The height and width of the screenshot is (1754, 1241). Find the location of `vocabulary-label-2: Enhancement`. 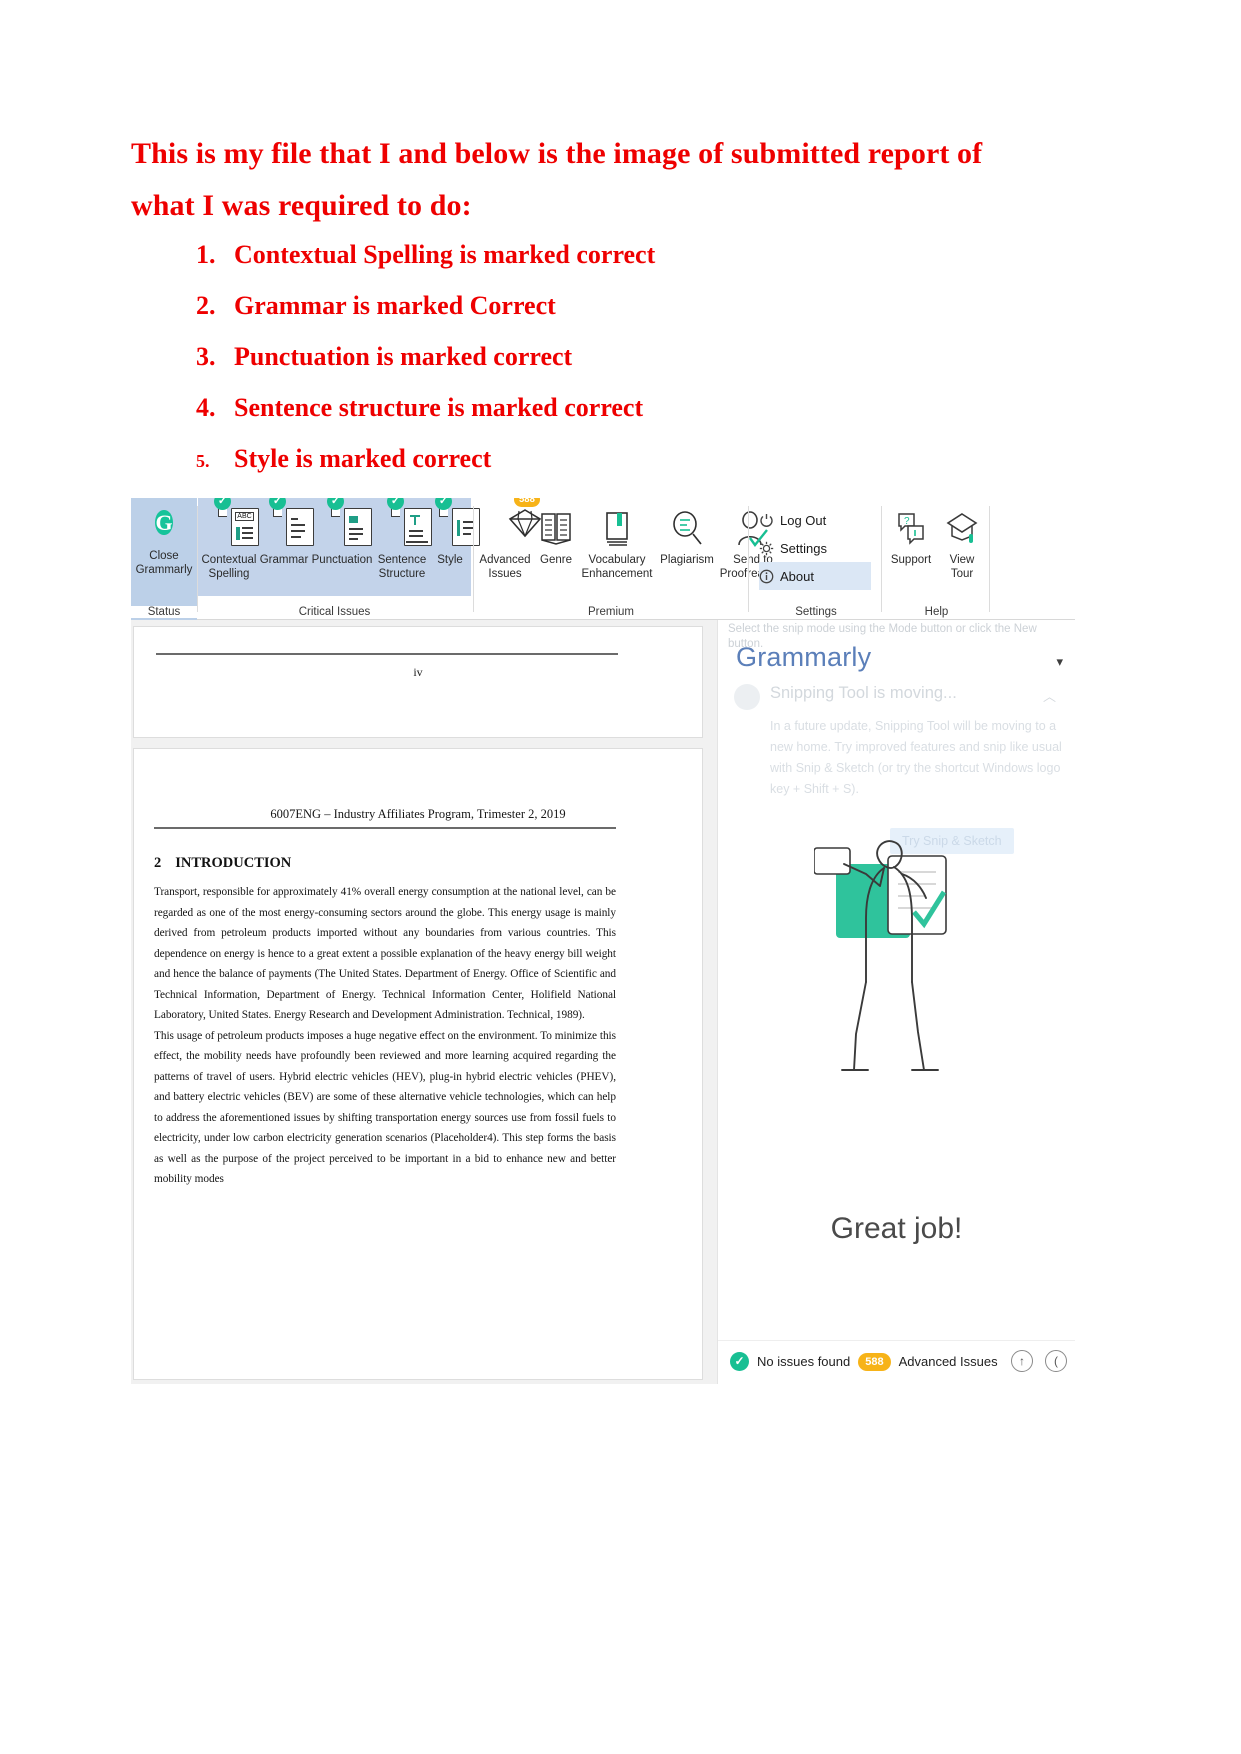

vocabulary-label-2: Enhancement is located at coordinates (617, 573).